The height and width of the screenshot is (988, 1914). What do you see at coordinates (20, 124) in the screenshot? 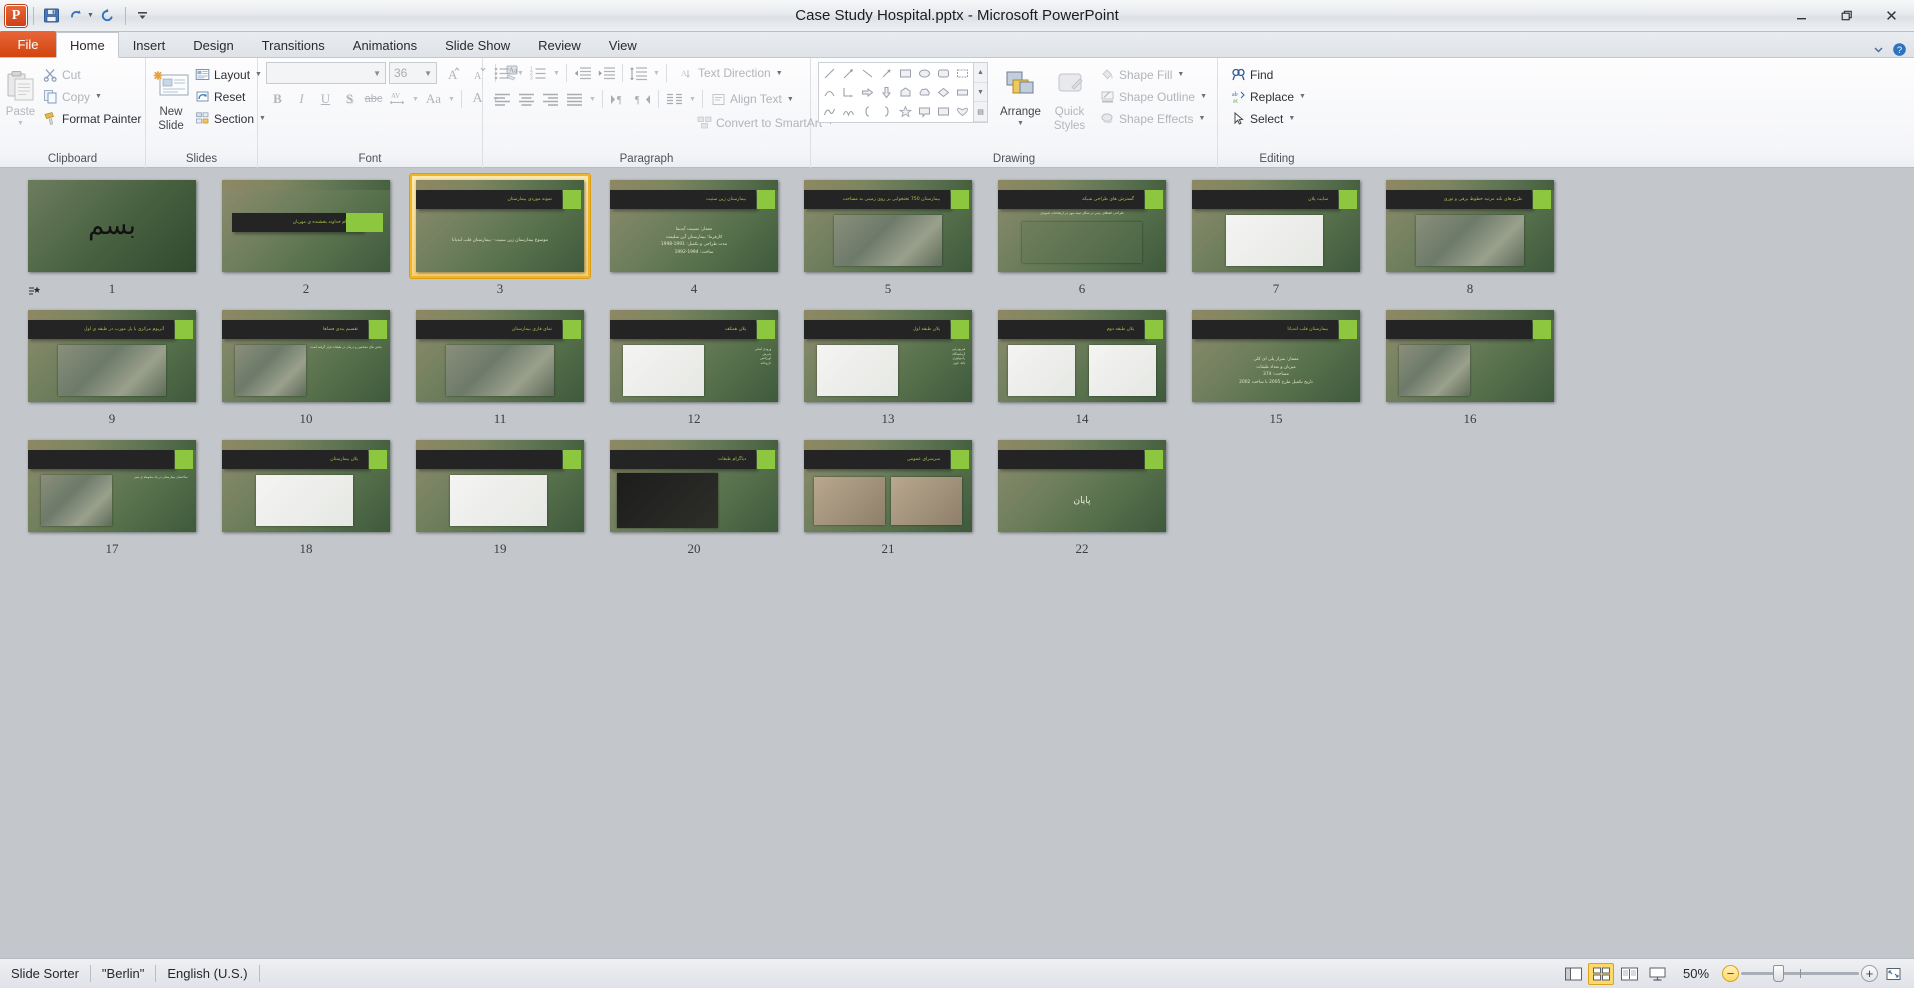
I see `paste-dropdown-icon: ▼` at bounding box center [20, 124].